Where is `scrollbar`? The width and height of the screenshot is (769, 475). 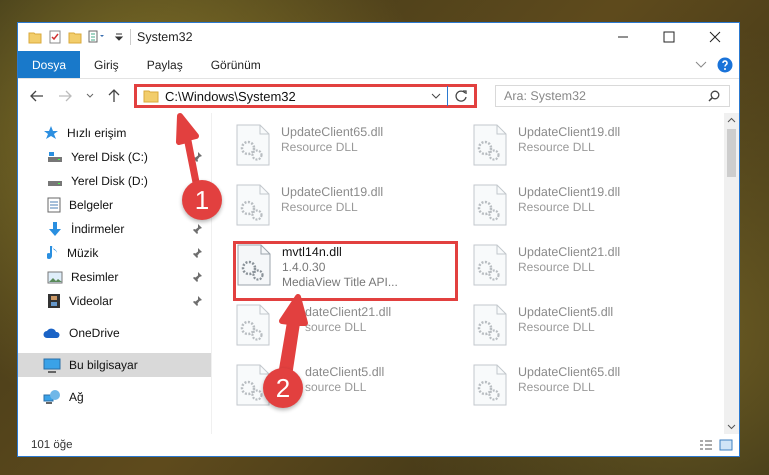 scrollbar is located at coordinates (731, 273).